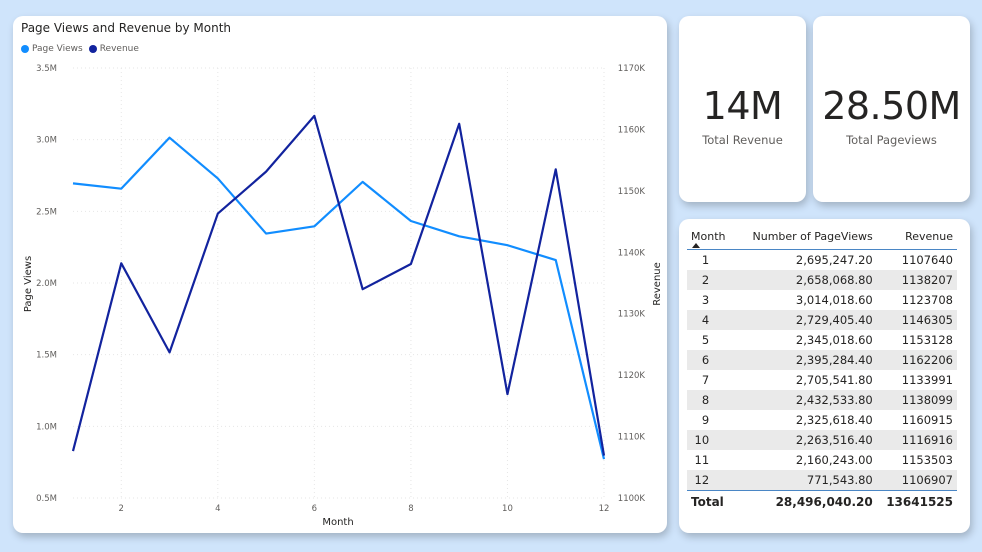 Image resolution: width=982 pixels, height=552 pixels. What do you see at coordinates (46, 356) in the screenshot?
I see `y-tick-label-left: 1.5M` at bounding box center [46, 356].